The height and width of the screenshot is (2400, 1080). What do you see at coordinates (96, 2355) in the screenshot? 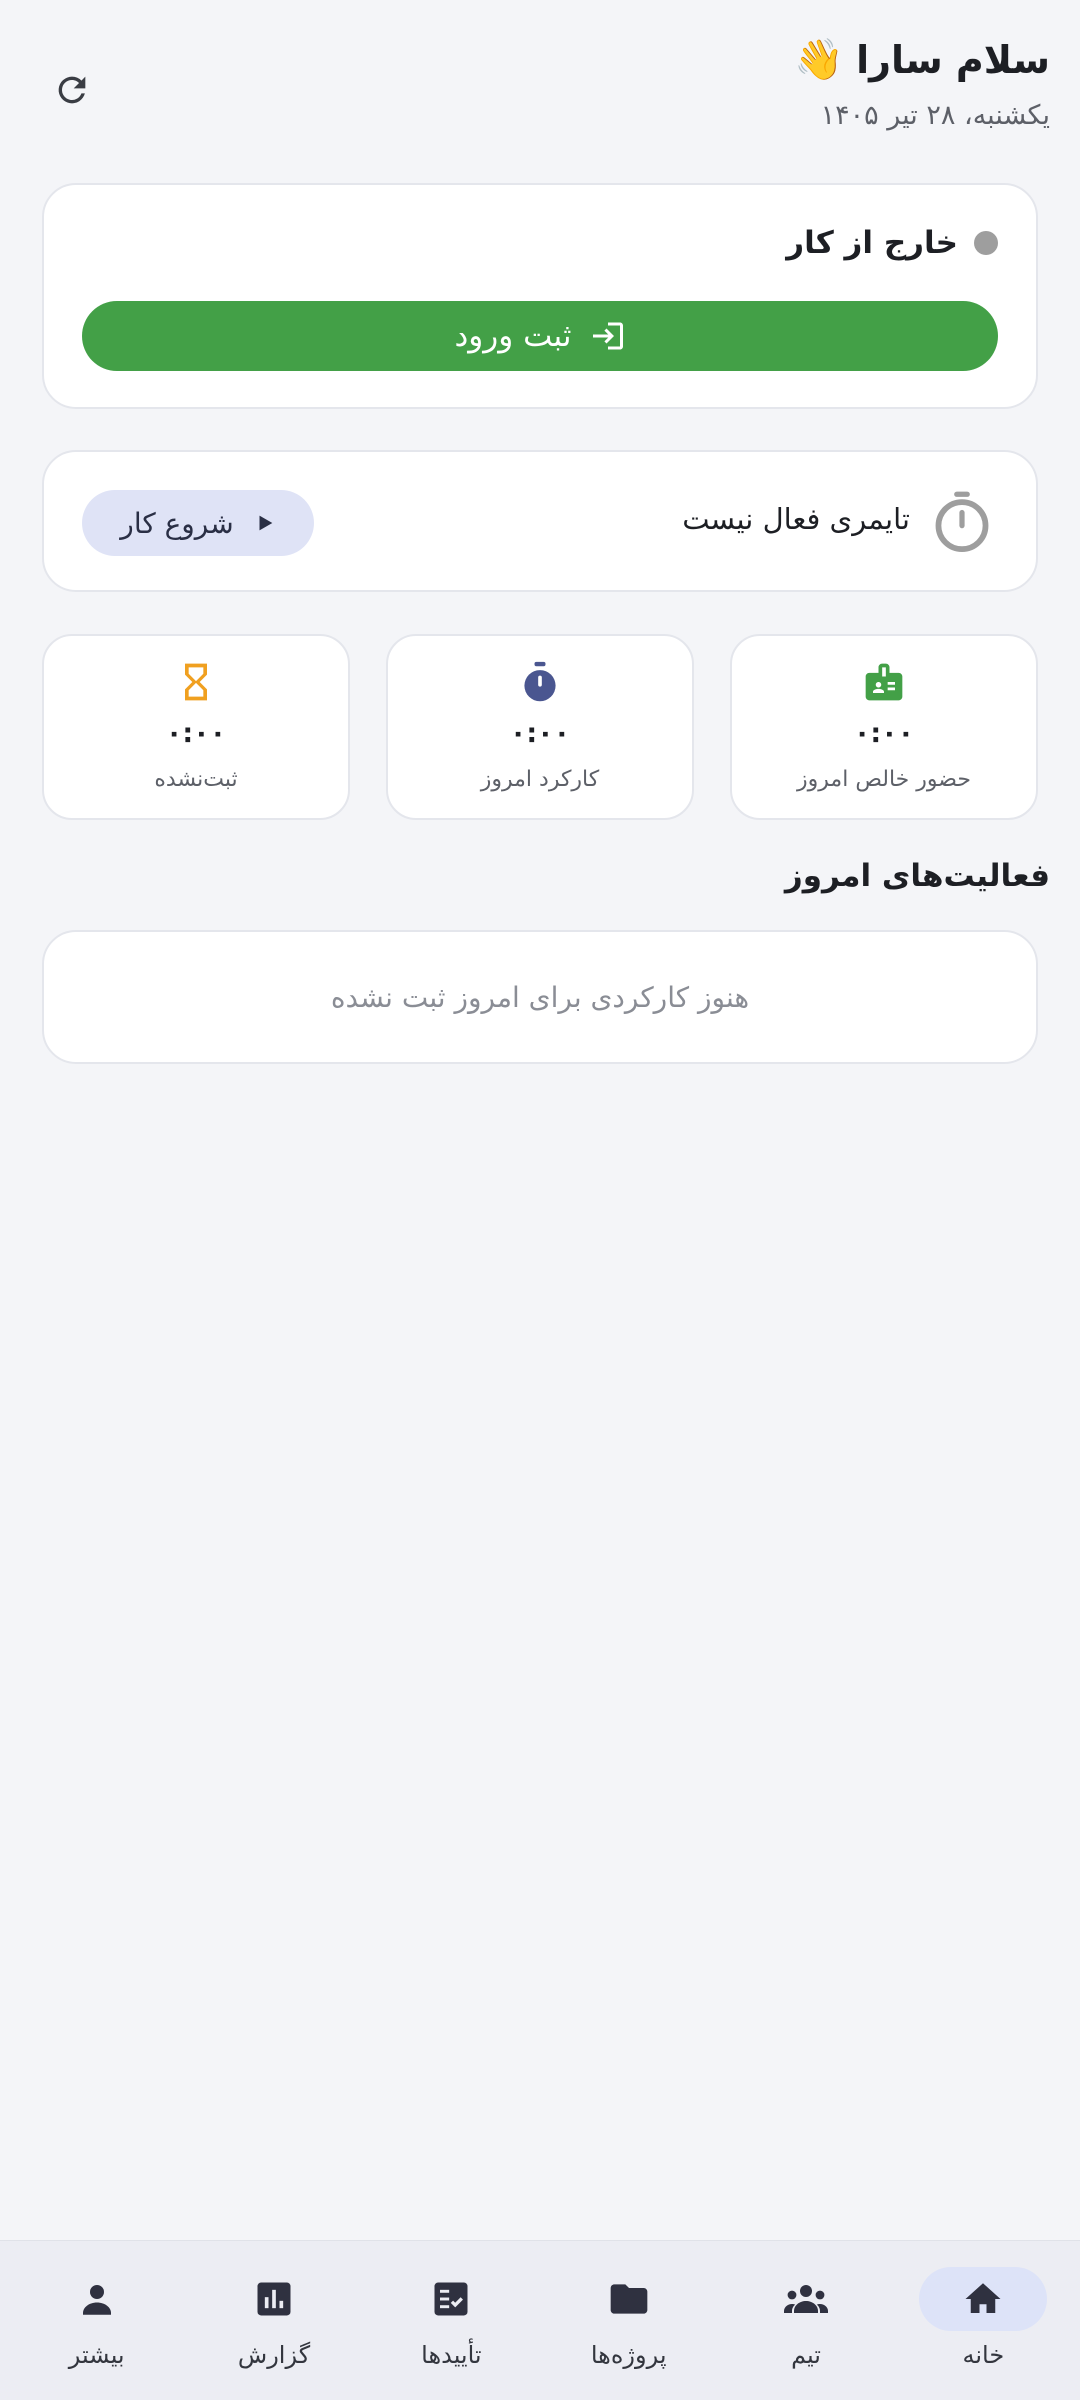
I see `nav-label: بیشتر` at bounding box center [96, 2355].